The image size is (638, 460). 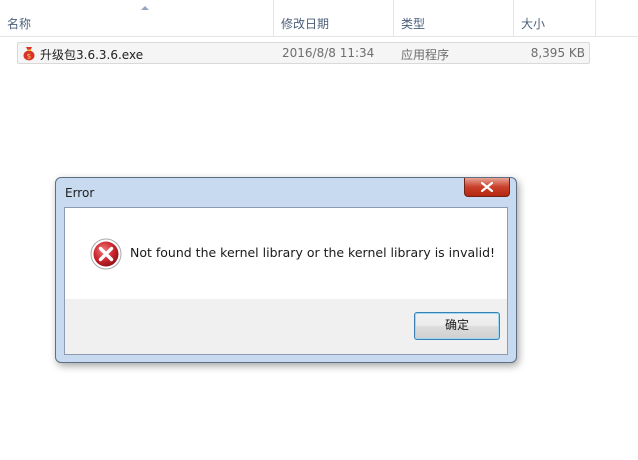 I want to click on column-header-name: 名称, so click(x=137, y=18).